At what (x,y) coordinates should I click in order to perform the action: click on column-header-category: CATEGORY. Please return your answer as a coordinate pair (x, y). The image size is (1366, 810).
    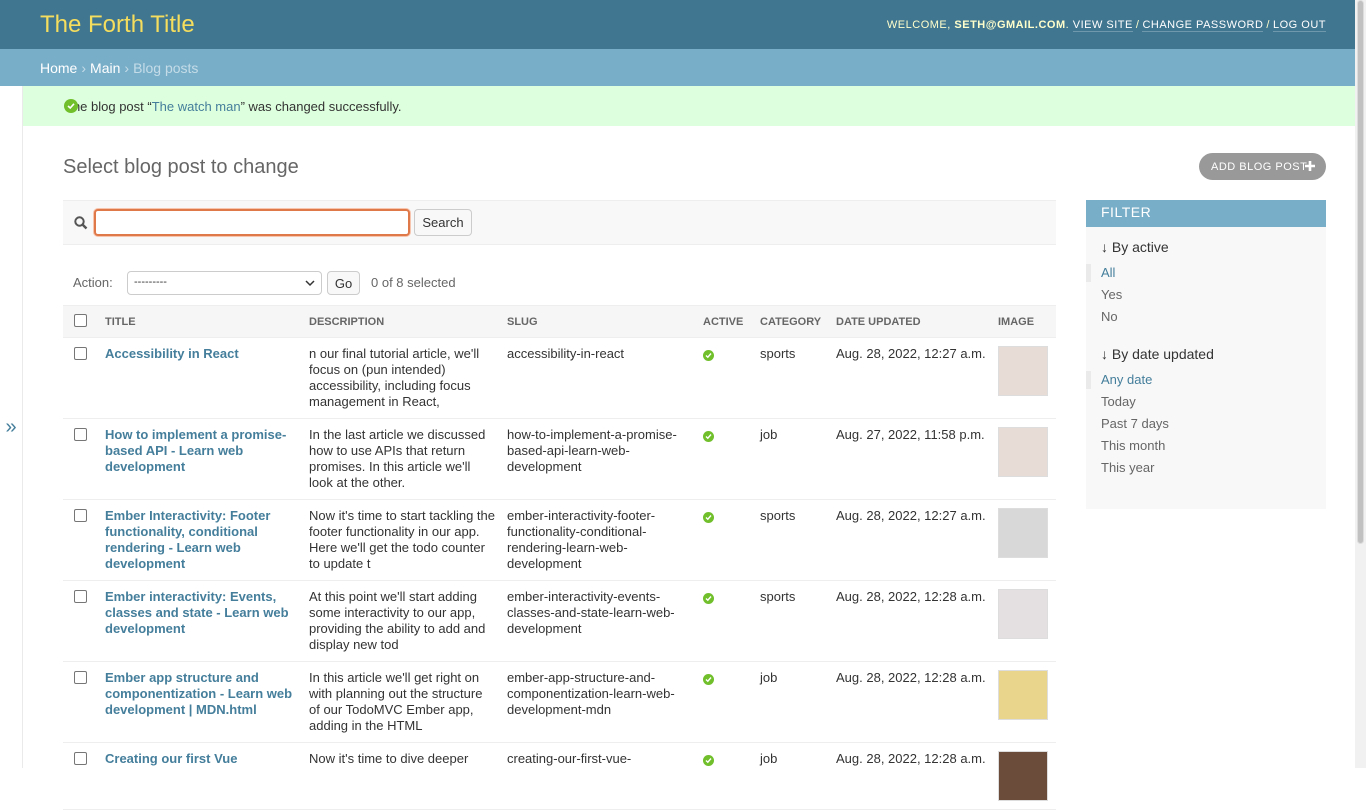
    Looking at the image, I should click on (792, 321).